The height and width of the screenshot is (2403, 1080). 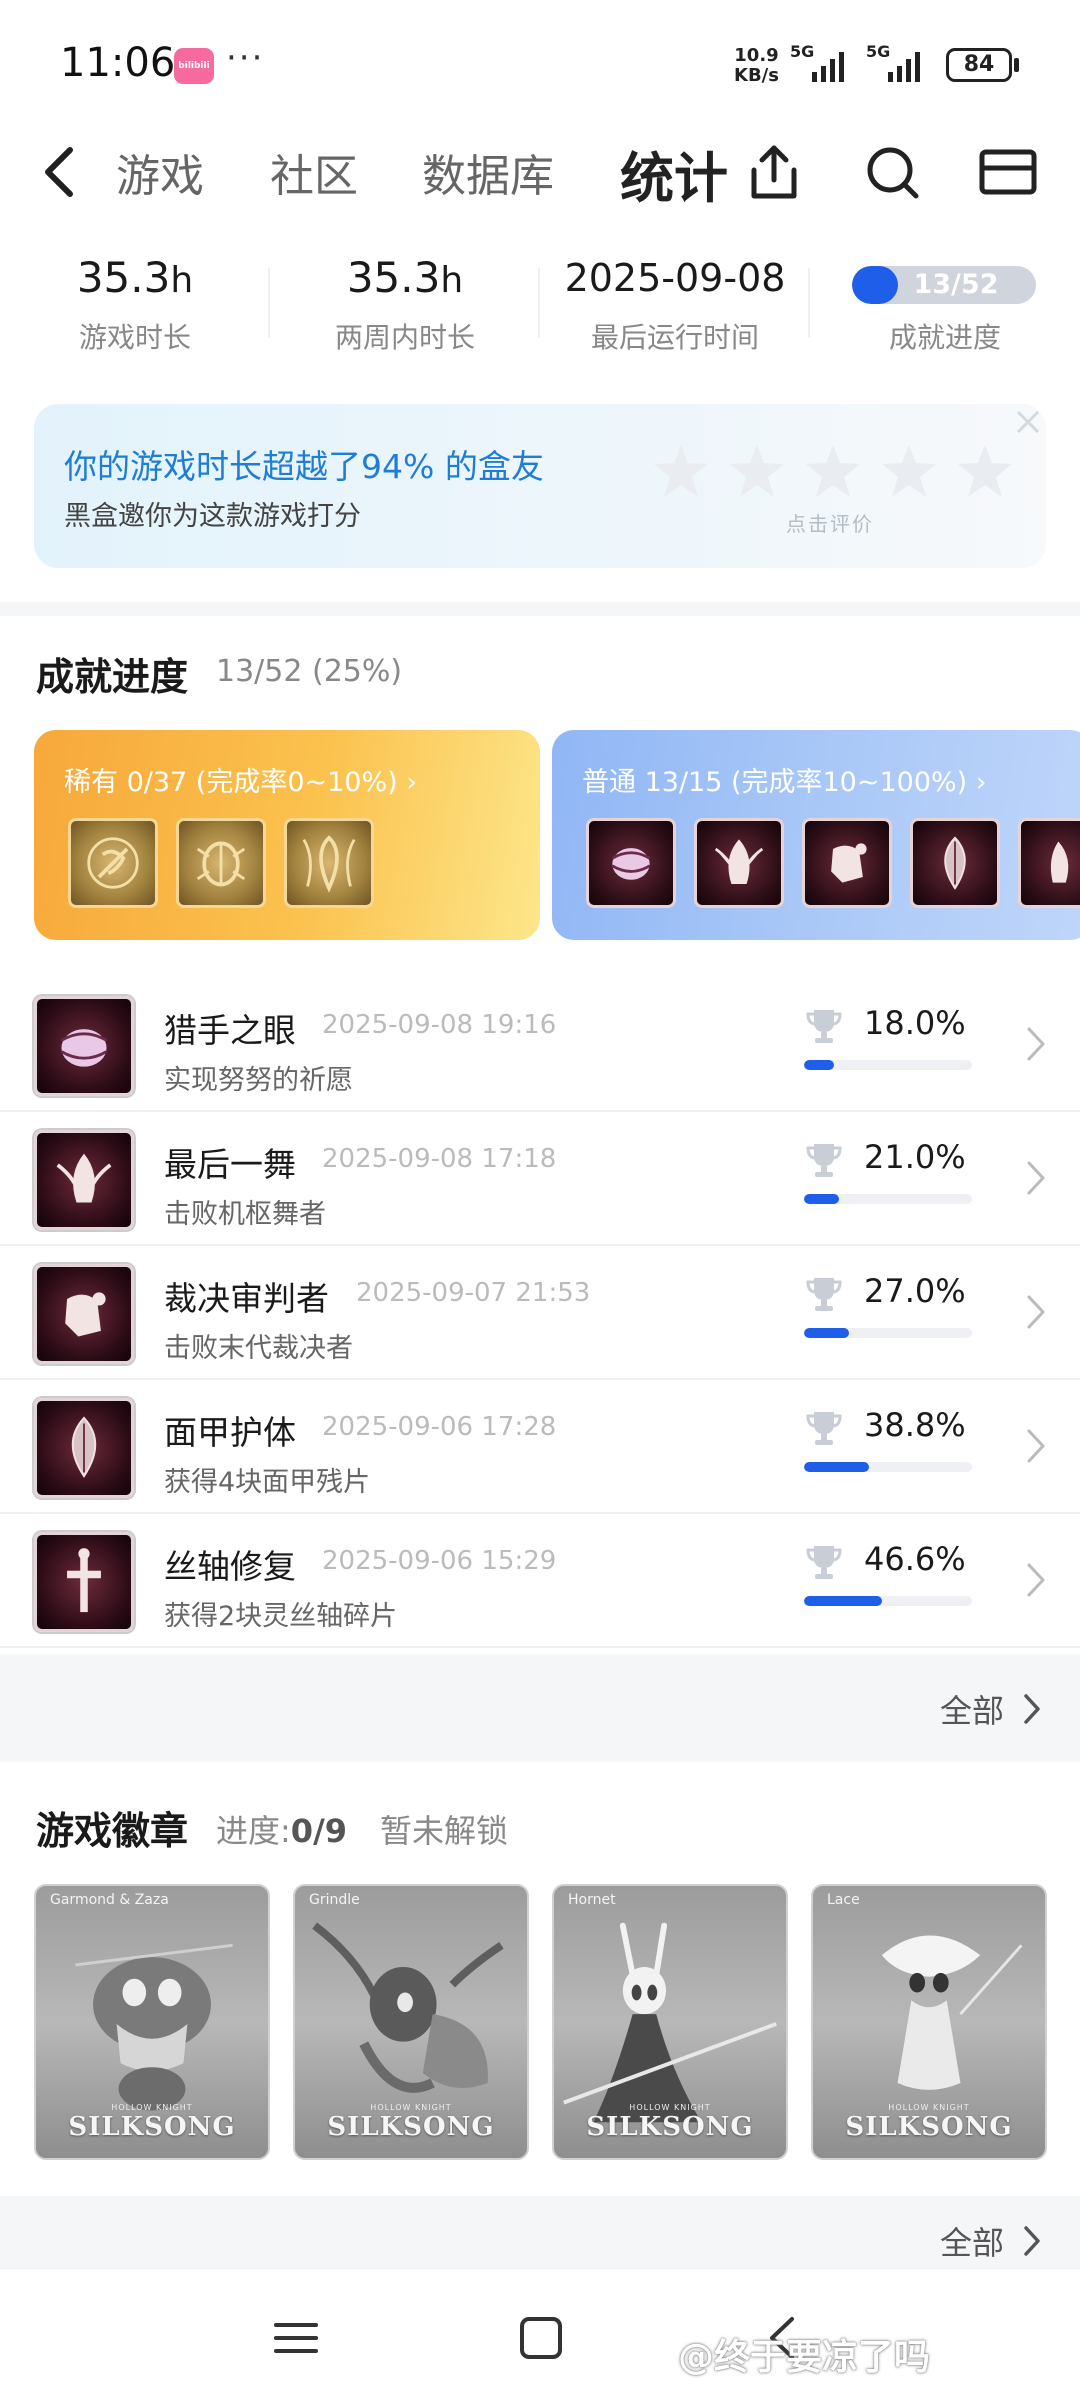 I want to click on mail-icon, so click(x=1008, y=172).